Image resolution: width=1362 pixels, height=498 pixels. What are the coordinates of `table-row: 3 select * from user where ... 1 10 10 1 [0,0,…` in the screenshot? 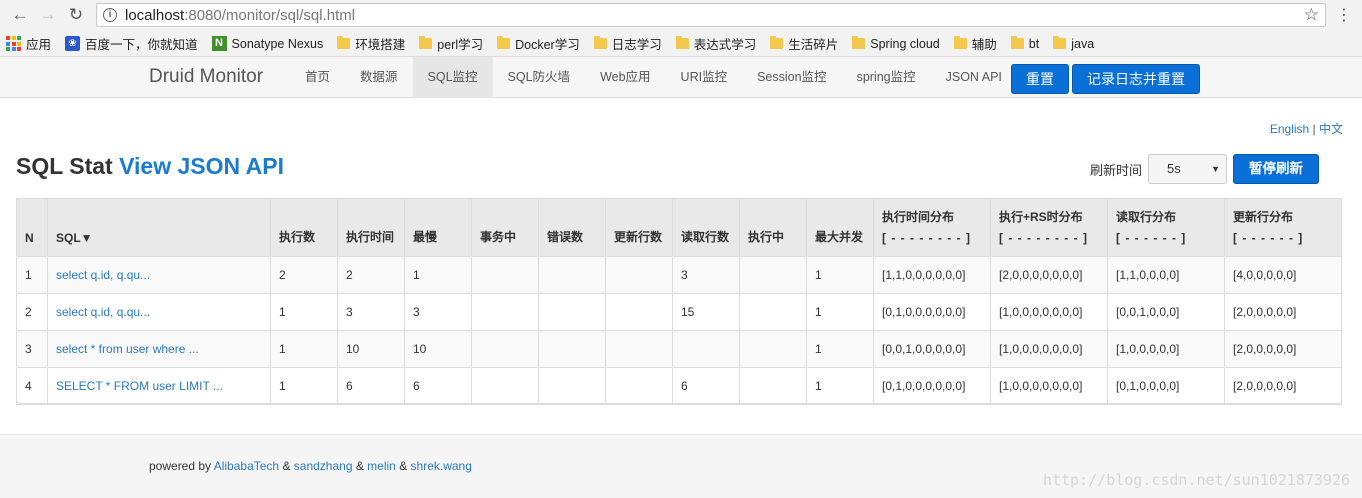 It's located at (679, 349).